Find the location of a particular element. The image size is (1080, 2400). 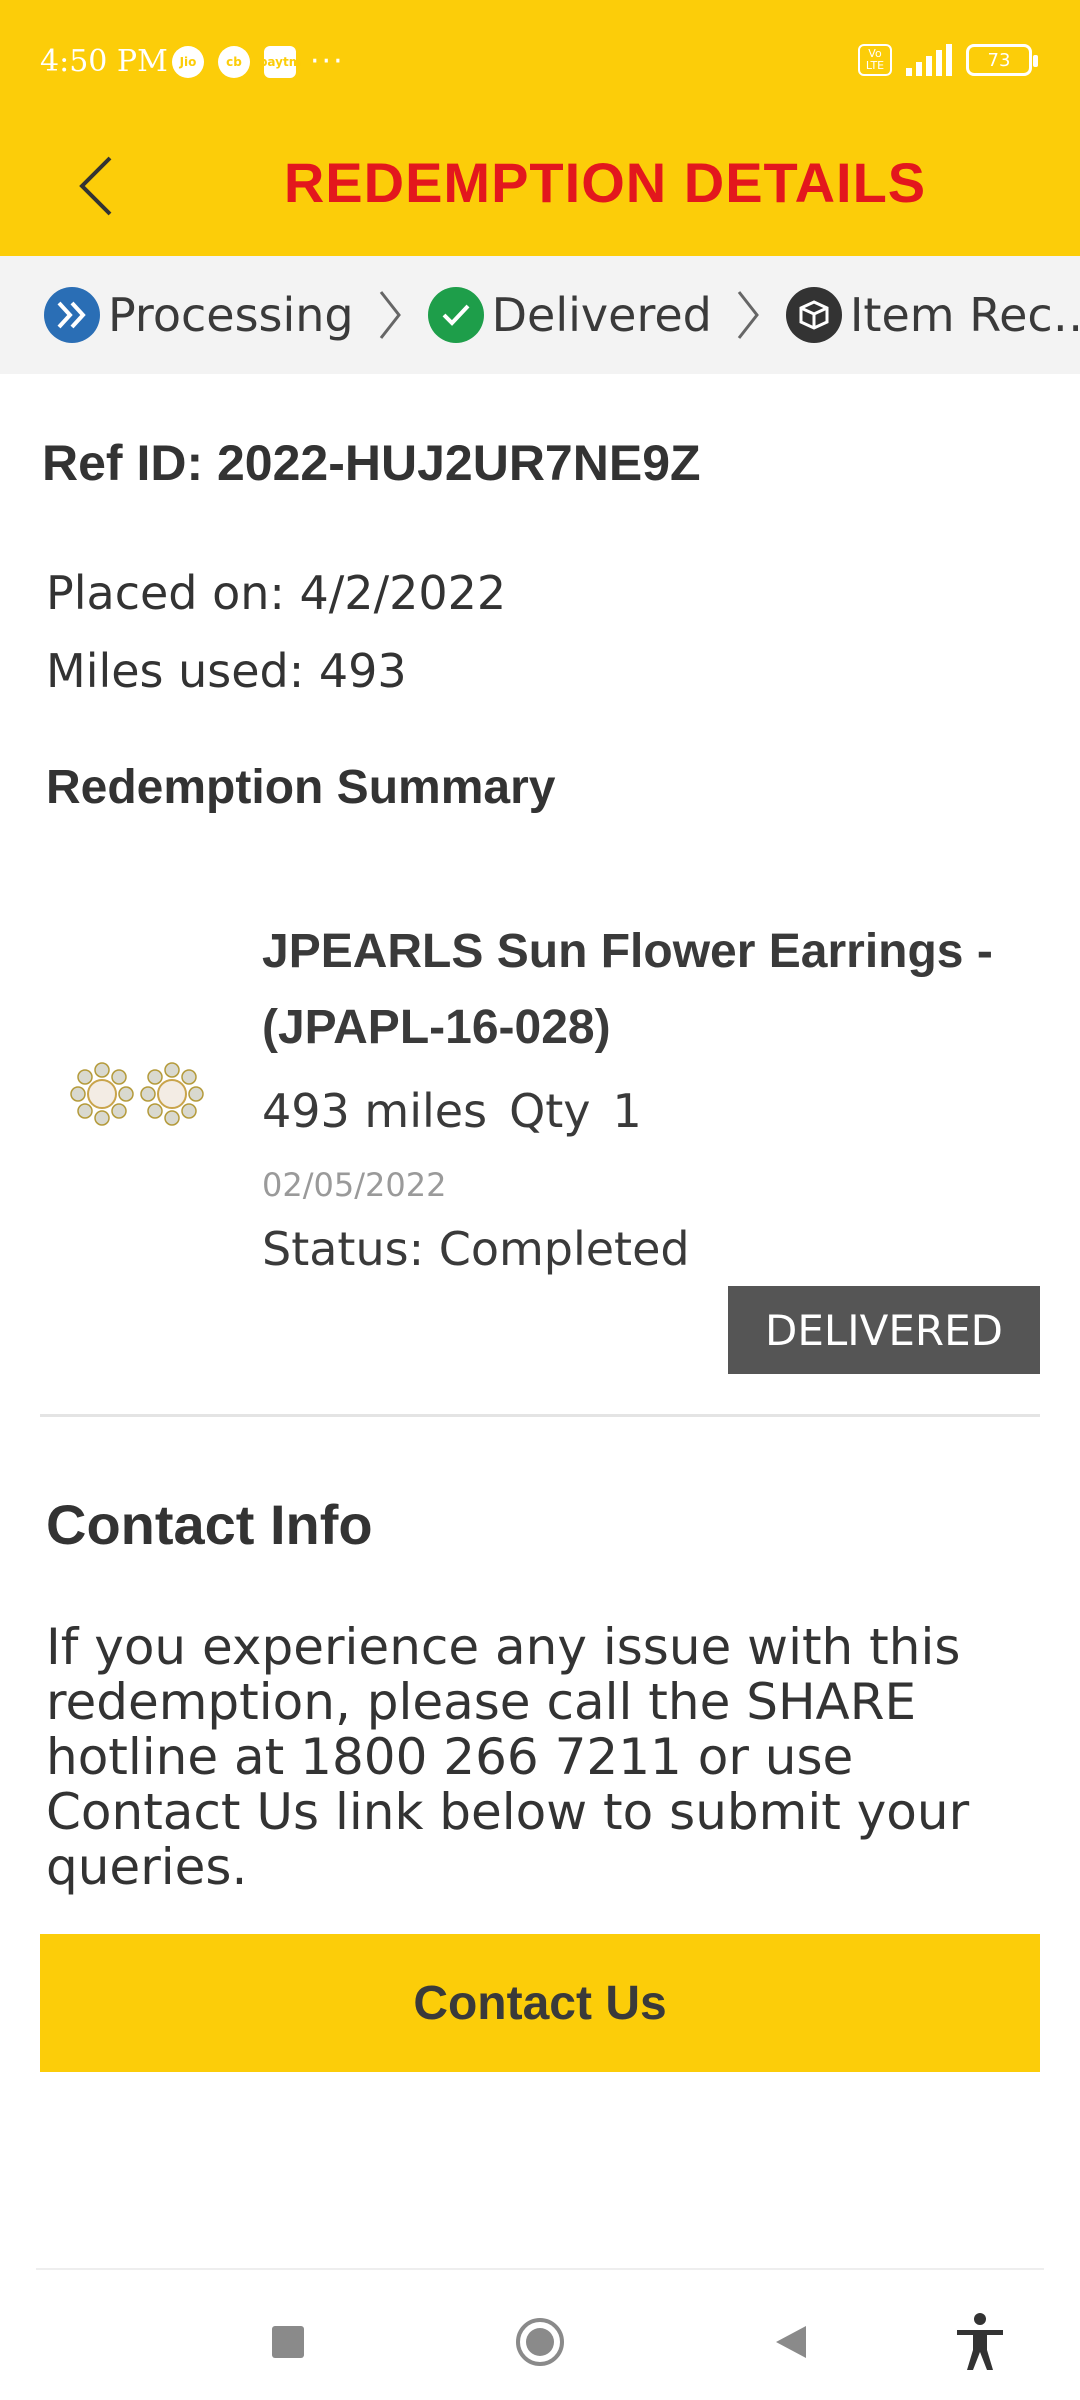

battery-level: 73 is located at coordinates (999, 60).